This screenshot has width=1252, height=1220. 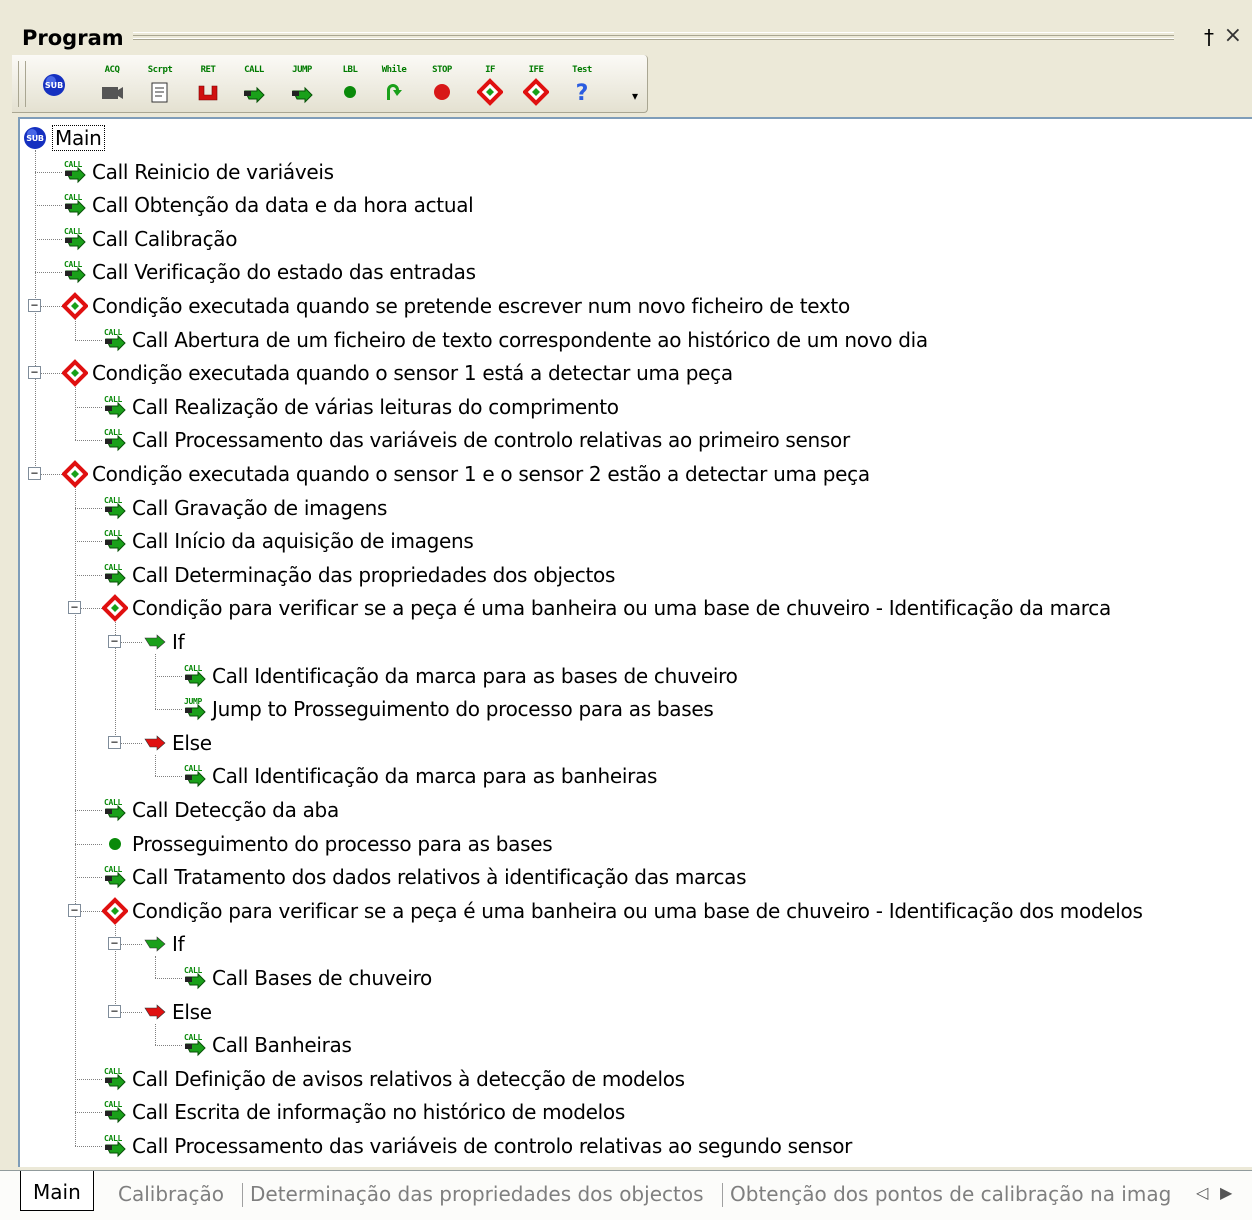 What do you see at coordinates (582, 93) in the screenshot?
I see `question-icon: ?` at bounding box center [582, 93].